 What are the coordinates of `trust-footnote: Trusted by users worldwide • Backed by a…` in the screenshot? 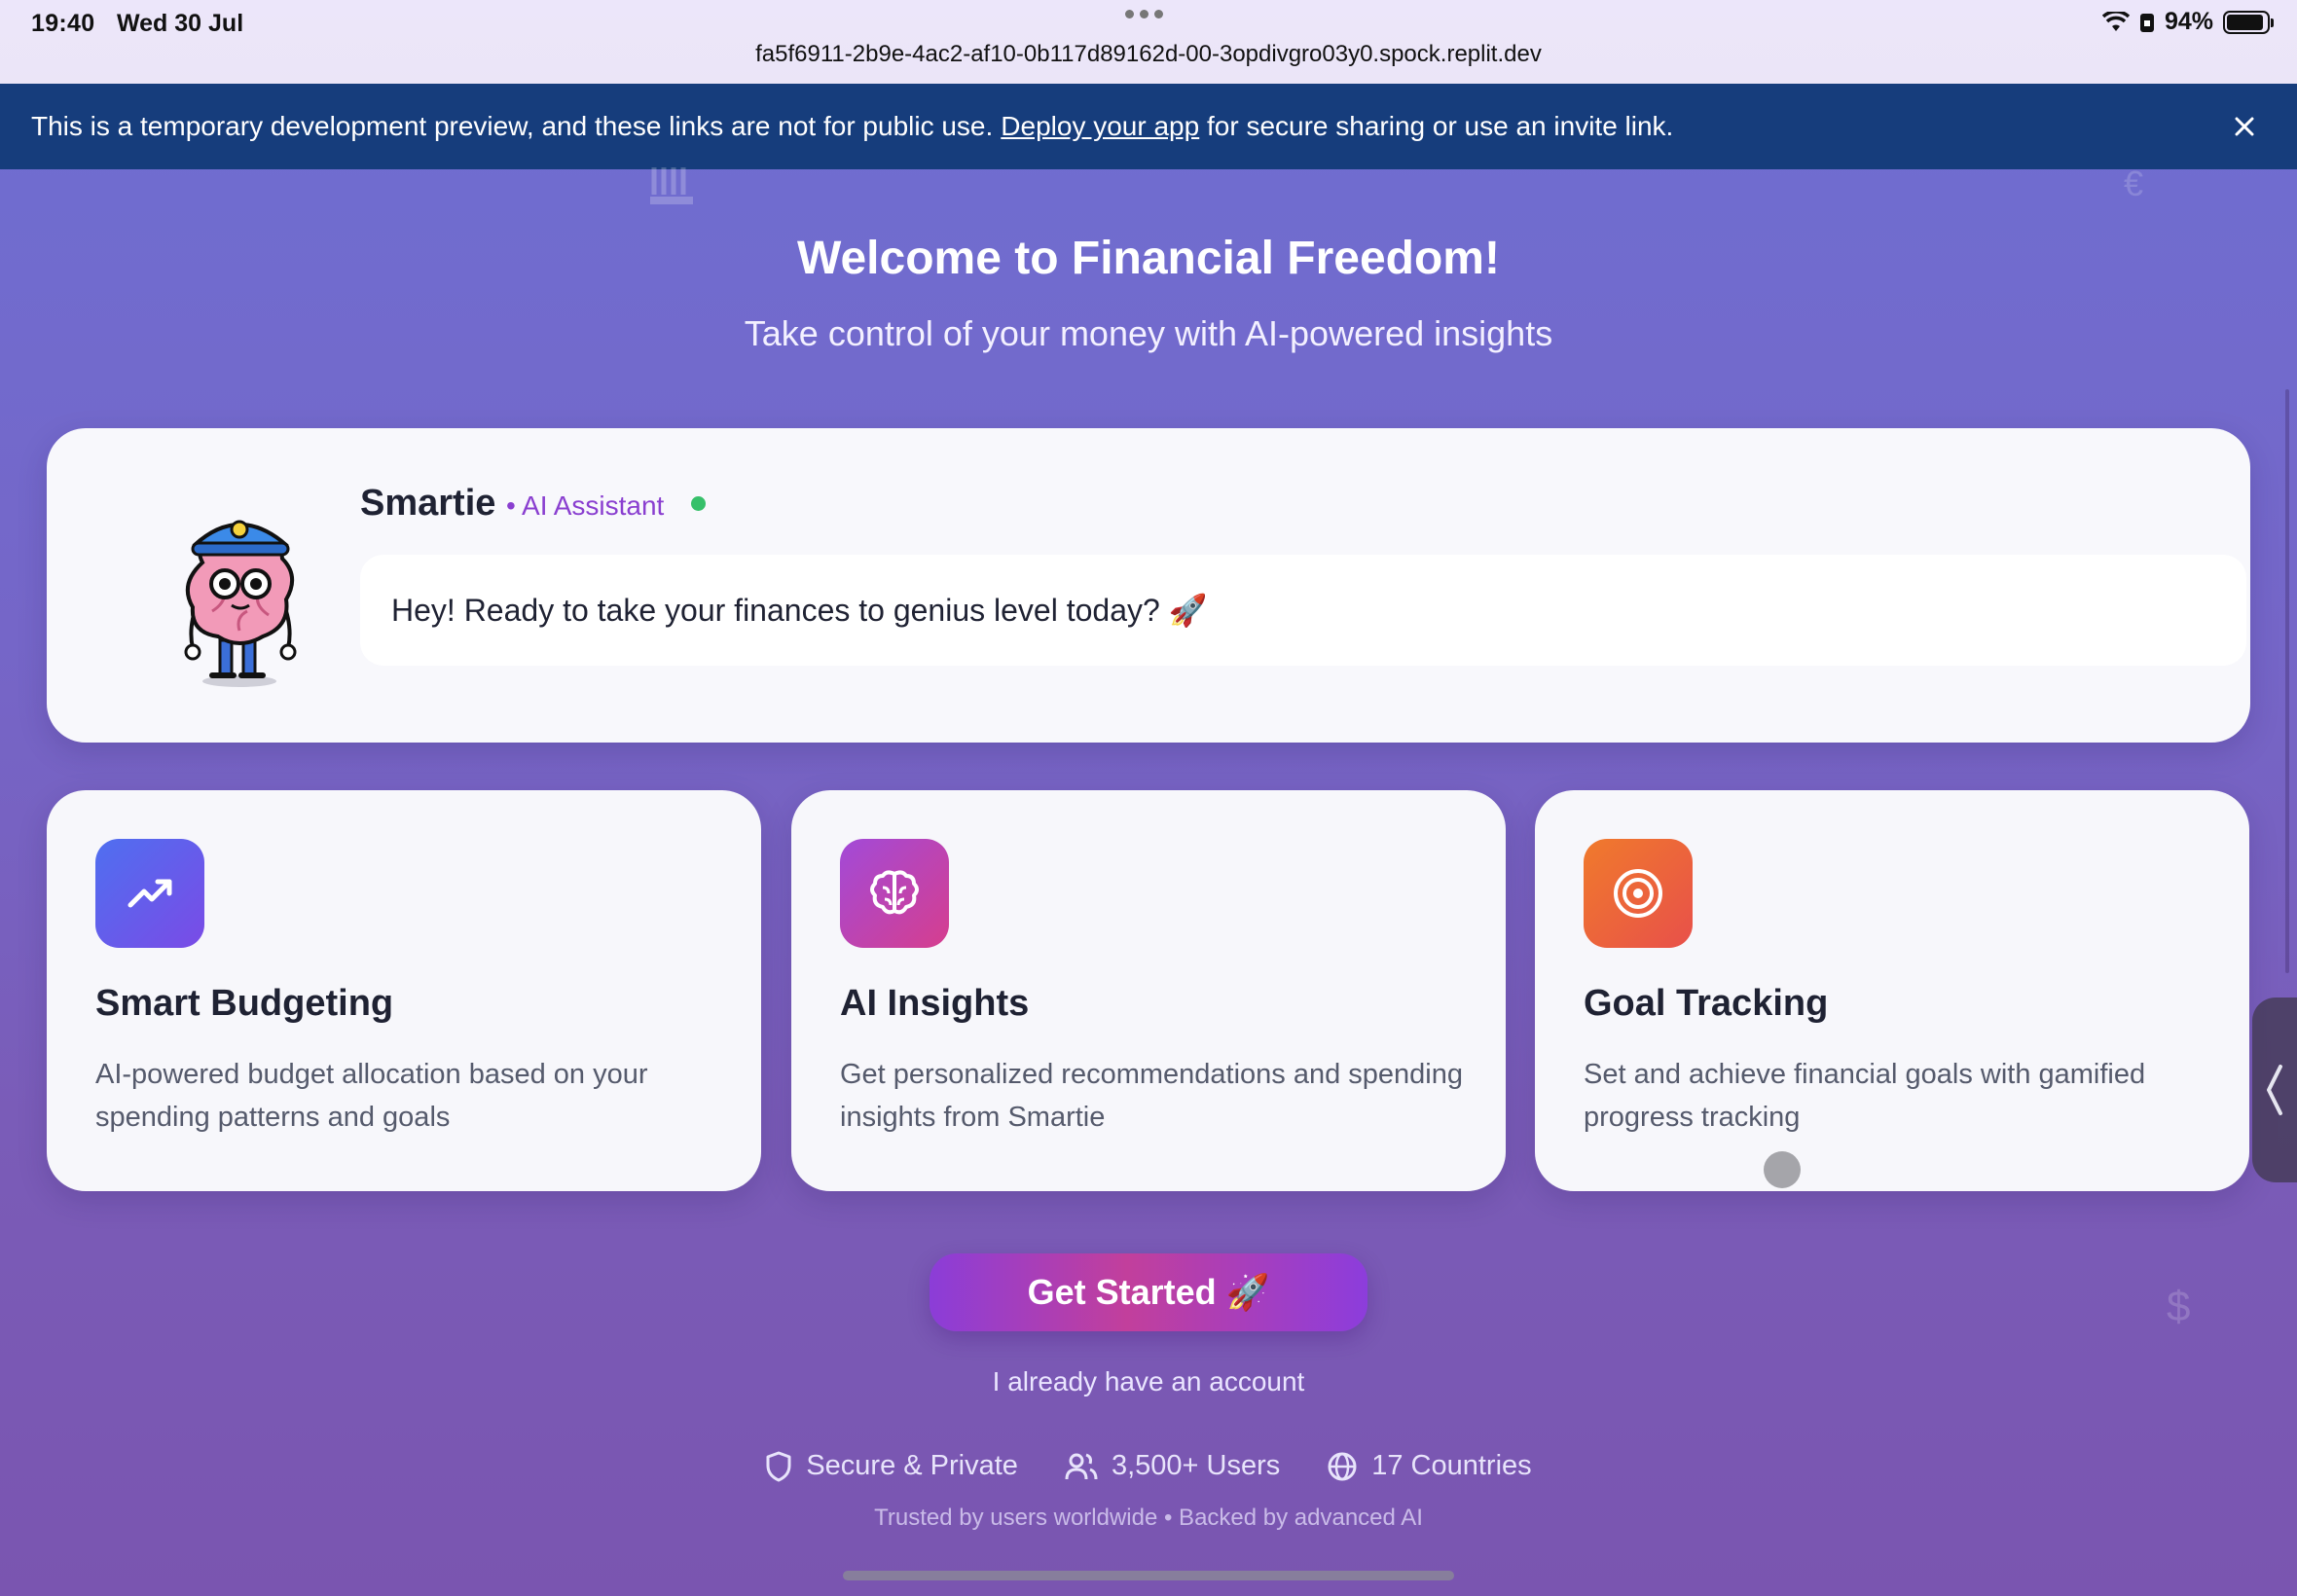 It's located at (1148, 1518).